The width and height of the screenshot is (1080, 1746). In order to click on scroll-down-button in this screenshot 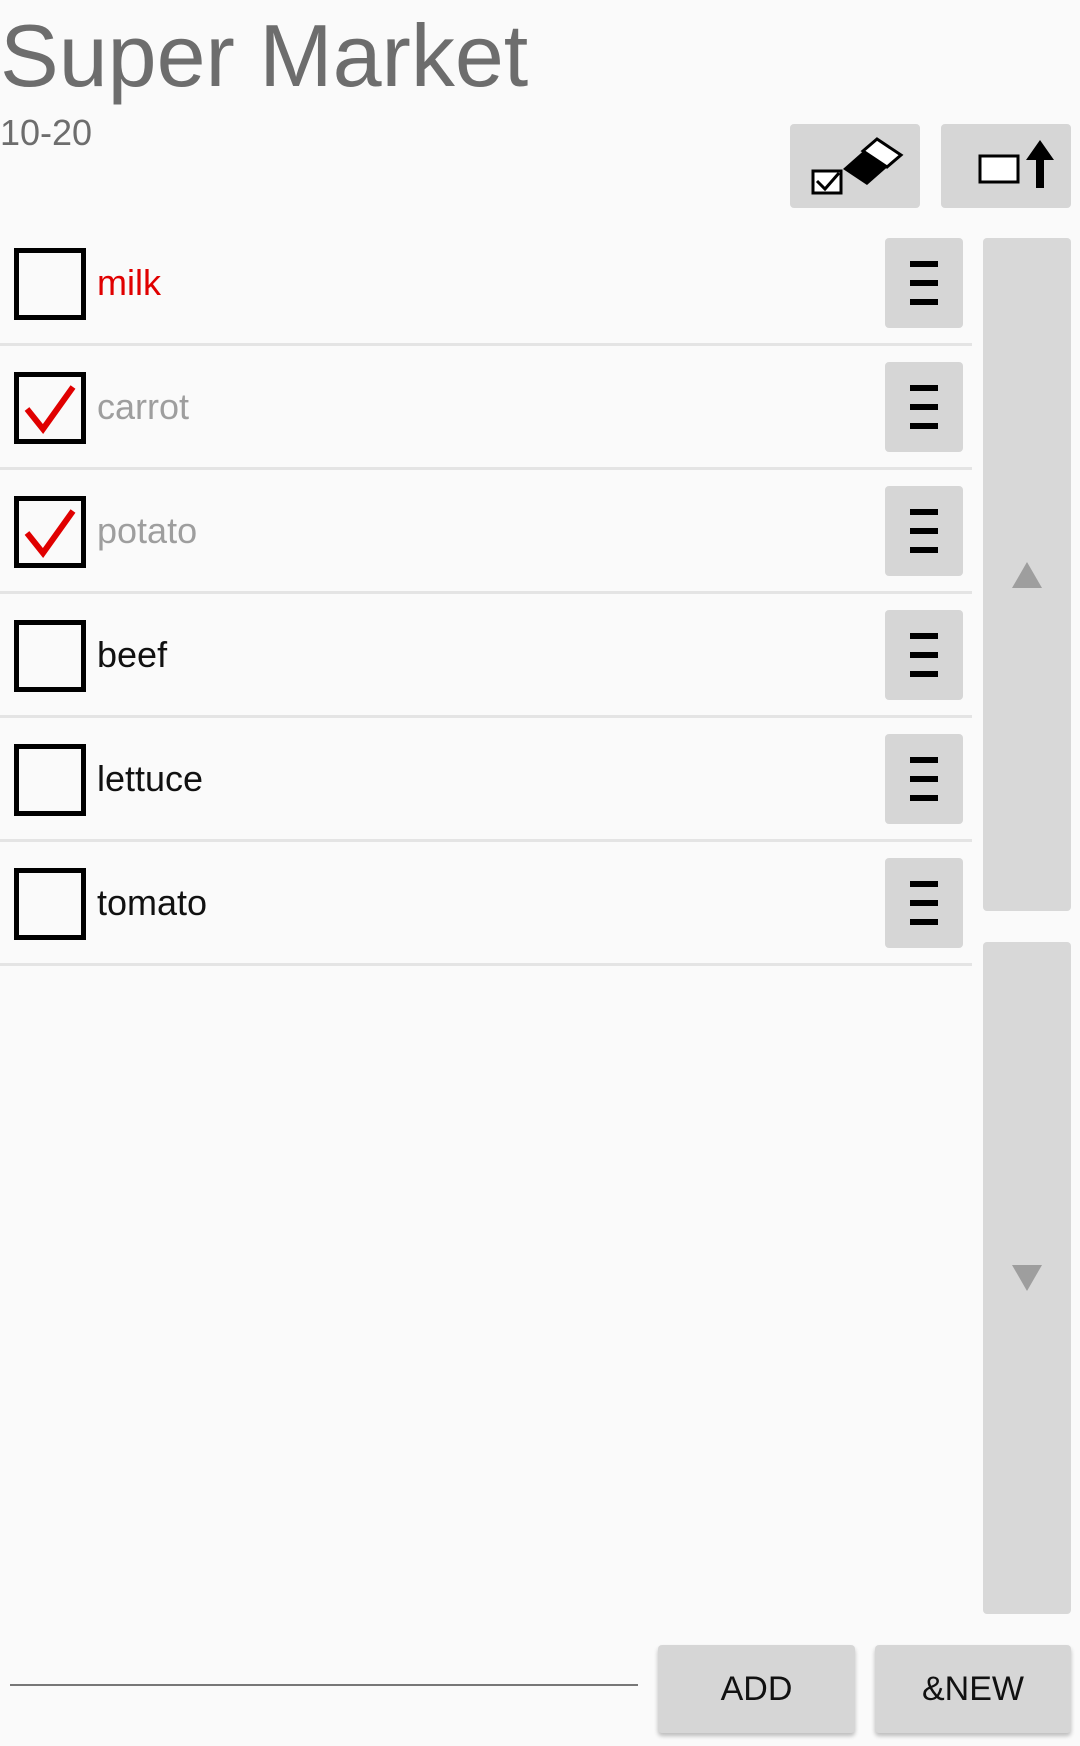, I will do `click(1027, 1278)`.